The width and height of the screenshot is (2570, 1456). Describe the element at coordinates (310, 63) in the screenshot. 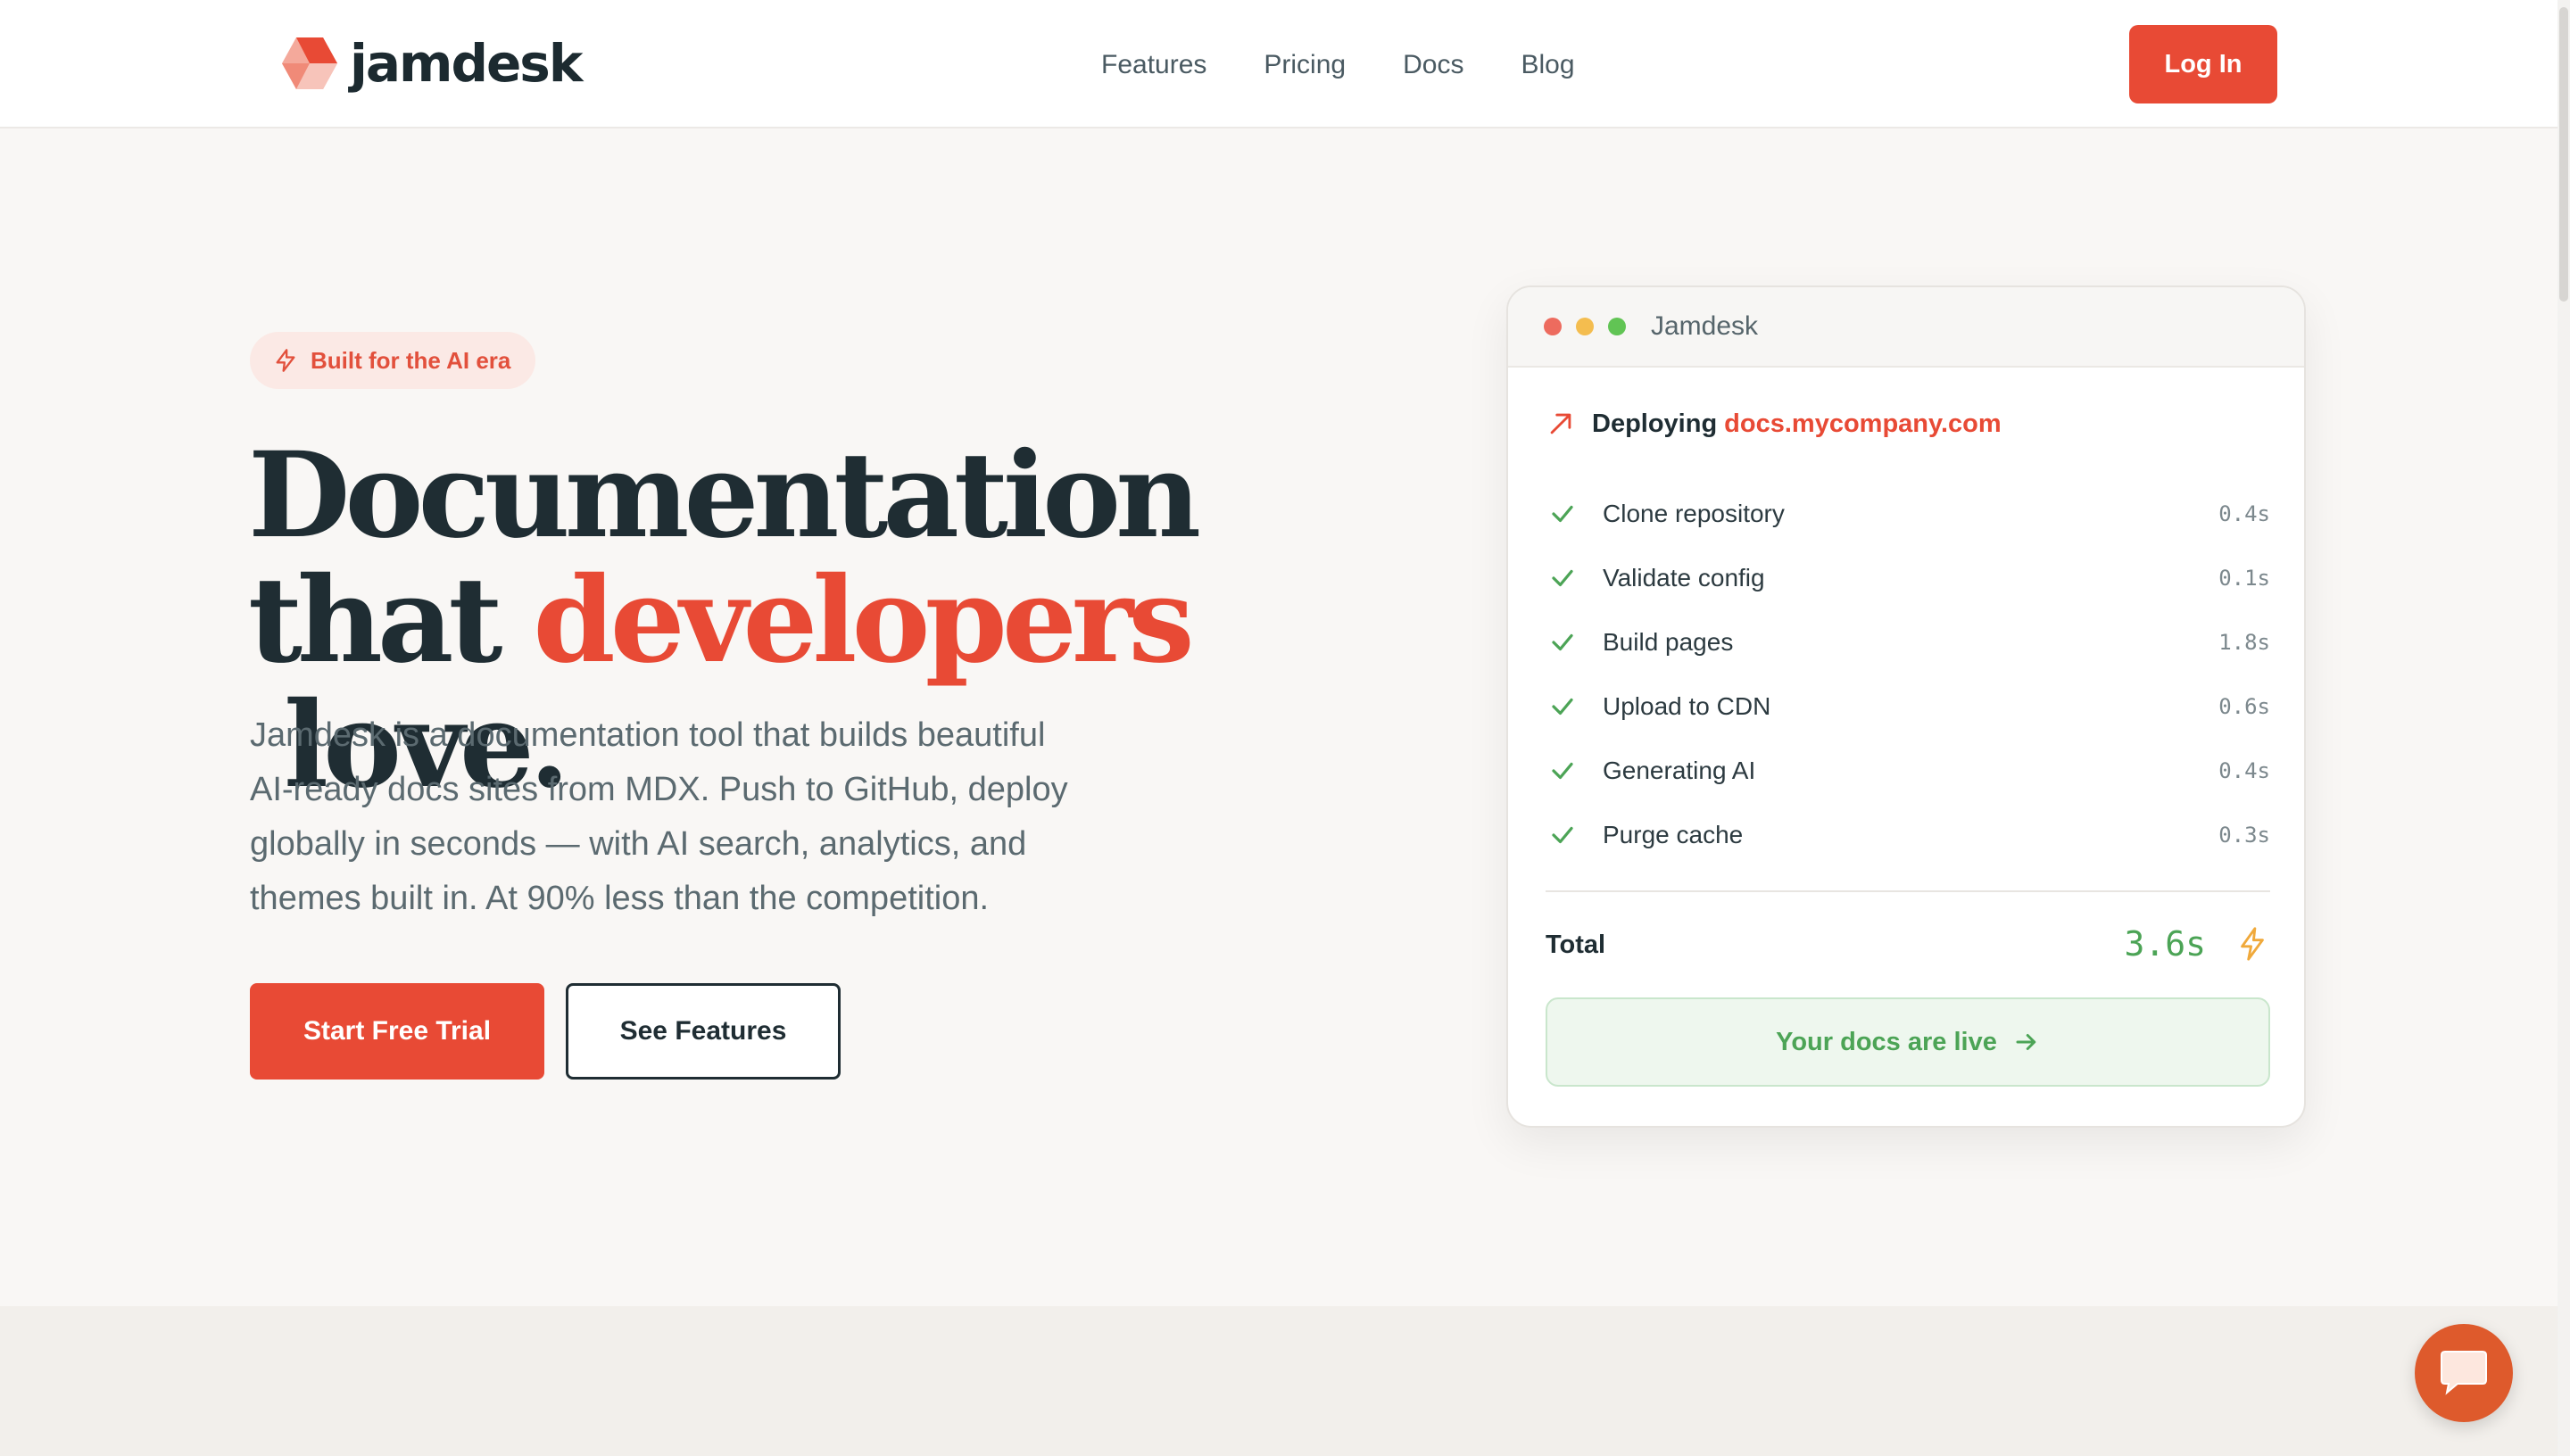

I see `hexagon-logo-icon` at that location.